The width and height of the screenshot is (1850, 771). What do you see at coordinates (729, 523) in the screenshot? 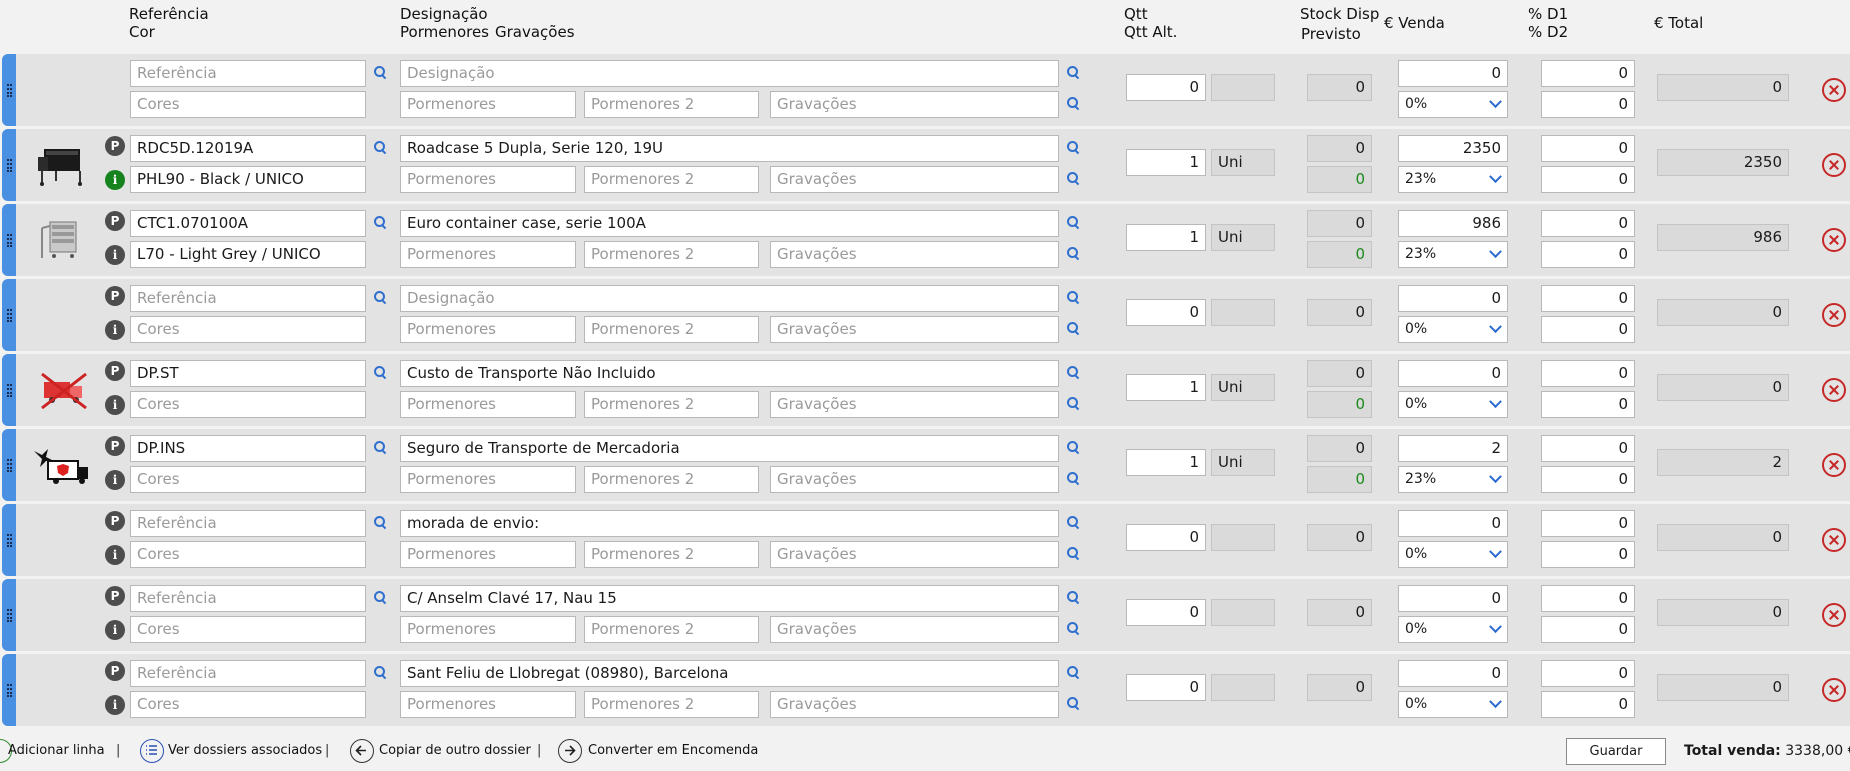
I see `designacao-input: morada de envio:` at bounding box center [729, 523].